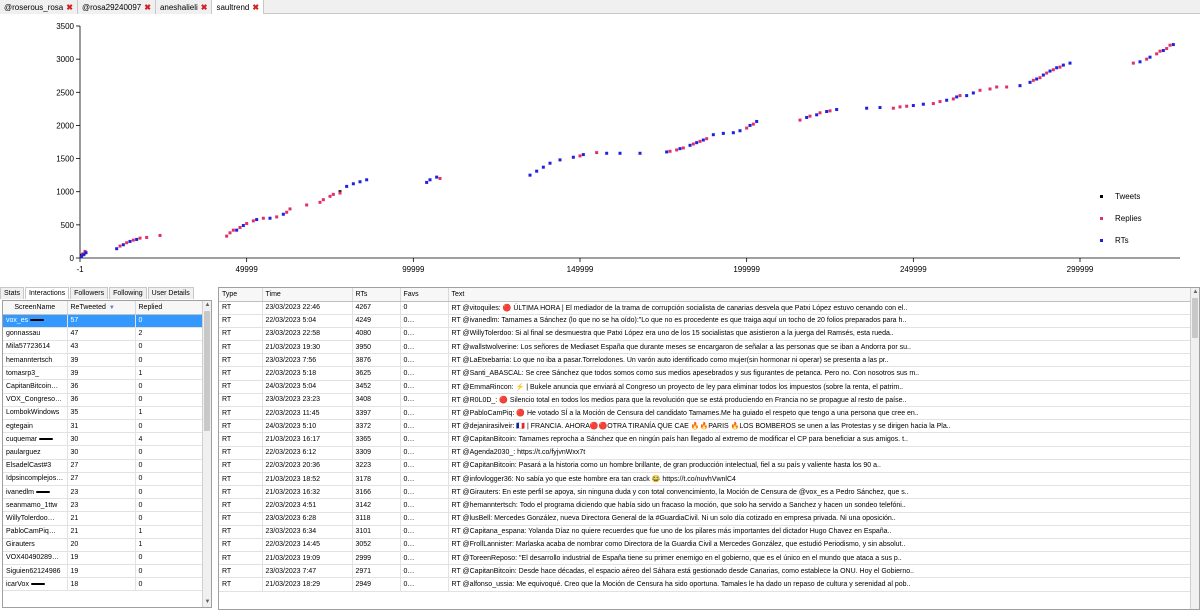 Image resolution: width=1200 pixels, height=610 pixels. What do you see at coordinates (12, 293) in the screenshot?
I see `subtab-stats: Stats` at bounding box center [12, 293].